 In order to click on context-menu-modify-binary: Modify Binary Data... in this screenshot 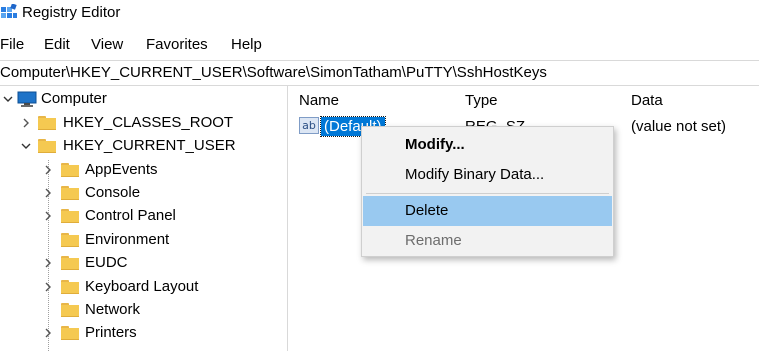, I will do `click(487, 175)`.